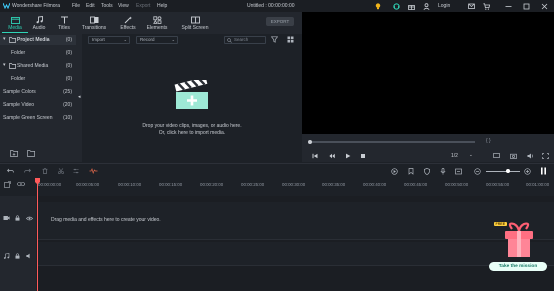 The height and width of the screenshot is (291, 554). I want to click on search-icon, so click(229, 40).